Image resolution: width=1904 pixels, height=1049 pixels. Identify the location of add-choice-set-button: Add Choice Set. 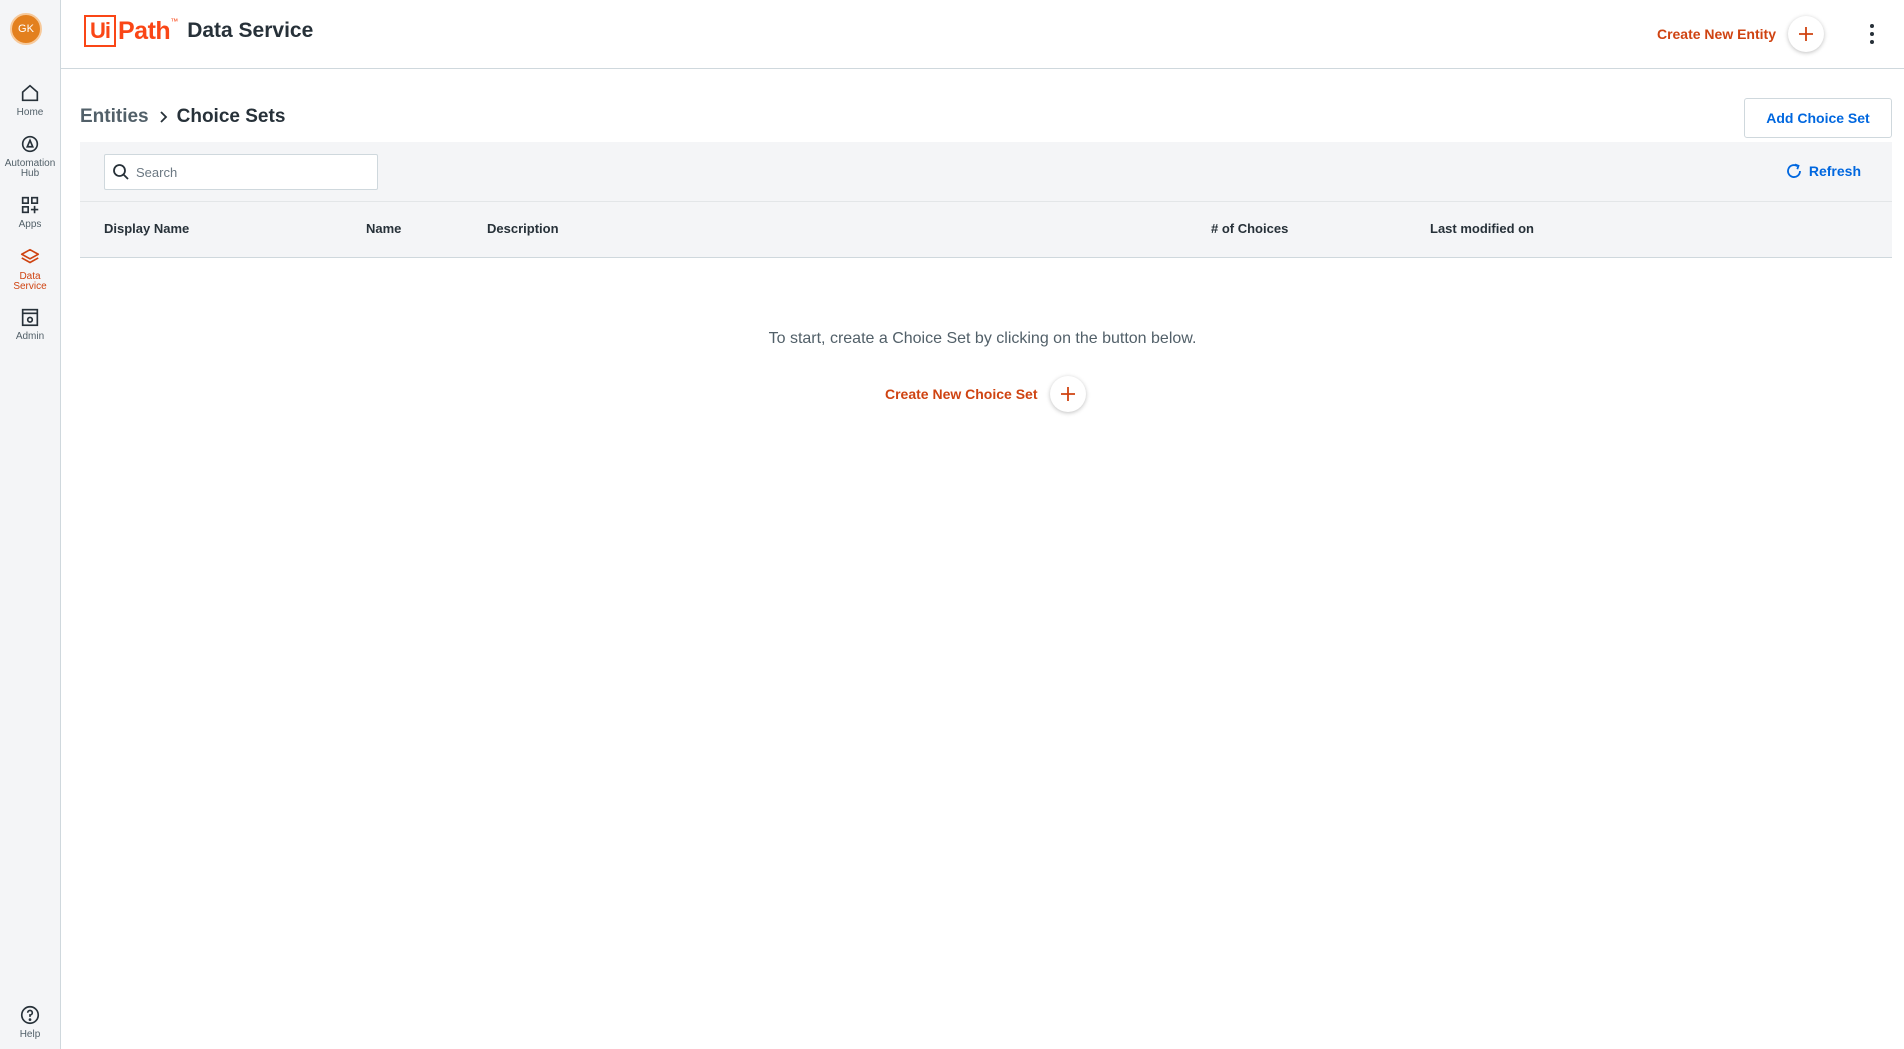
(1818, 118).